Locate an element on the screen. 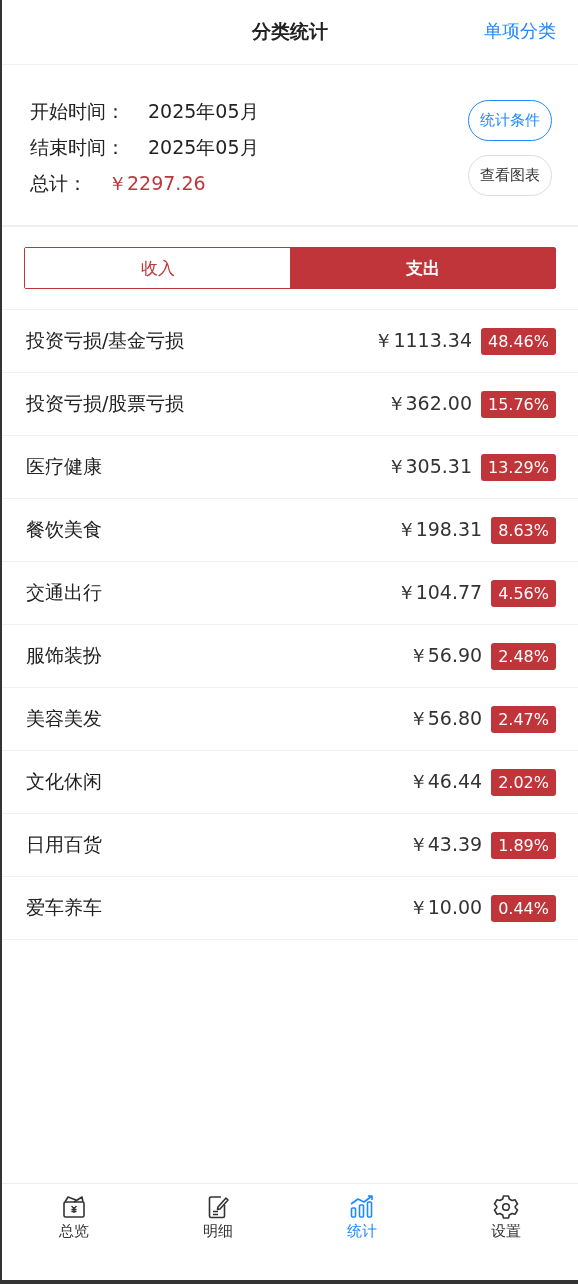 The image size is (578, 1284). percent-badge: 1.89% is located at coordinates (523, 845).